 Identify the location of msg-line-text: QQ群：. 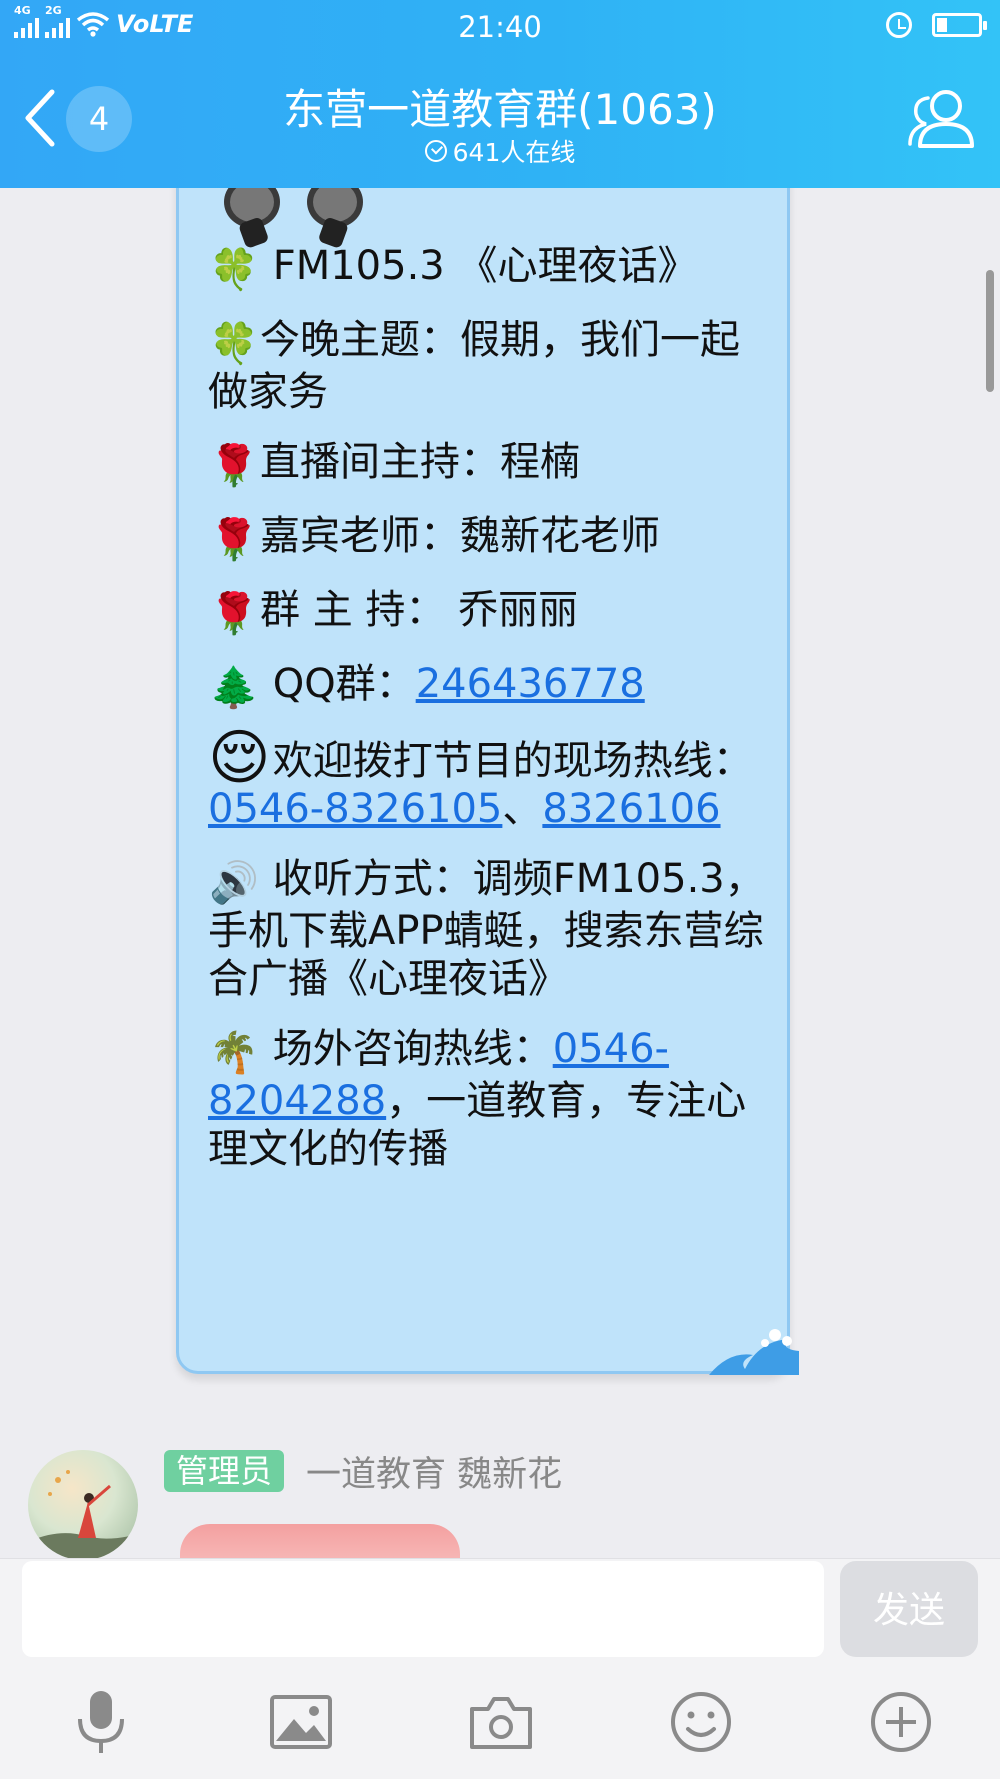
(338, 684).